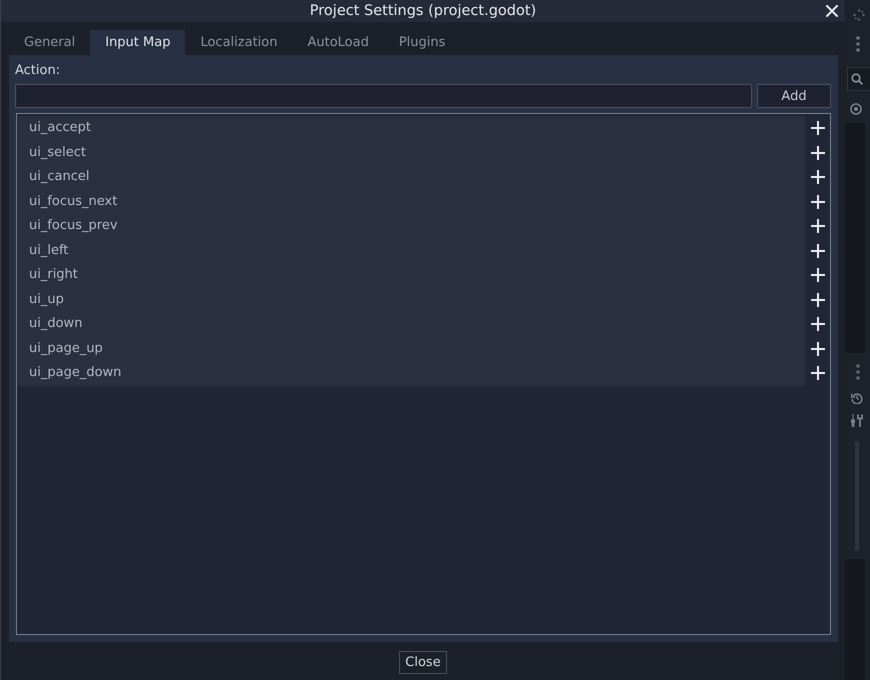 This screenshot has height=680, width=870. What do you see at coordinates (383, 96) in the screenshot?
I see `action-input-field` at bounding box center [383, 96].